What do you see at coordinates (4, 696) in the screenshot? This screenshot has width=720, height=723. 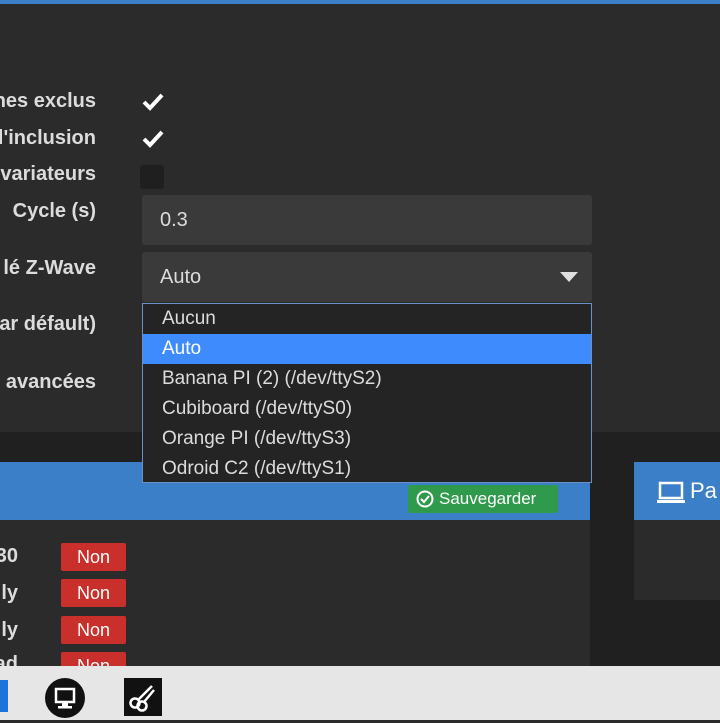 I see `start-icon` at bounding box center [4, 696].